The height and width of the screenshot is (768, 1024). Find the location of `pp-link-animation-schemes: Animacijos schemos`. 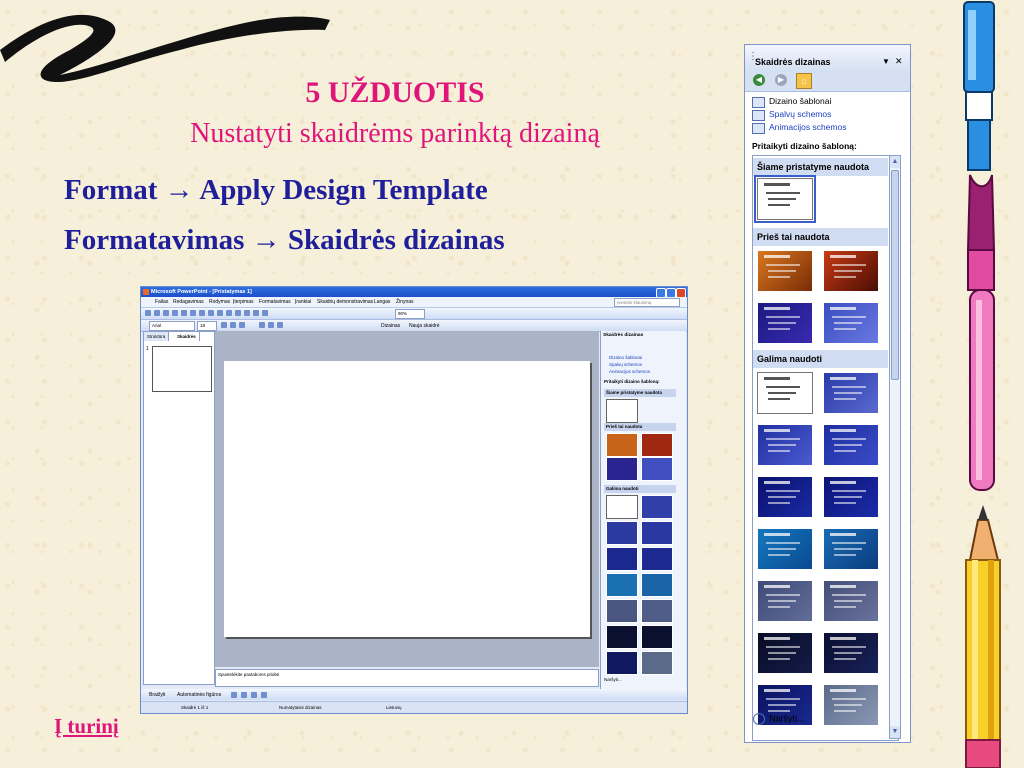

pp-link-animation-schemes: Animacijos schemos is located at coordinates (629, 371).